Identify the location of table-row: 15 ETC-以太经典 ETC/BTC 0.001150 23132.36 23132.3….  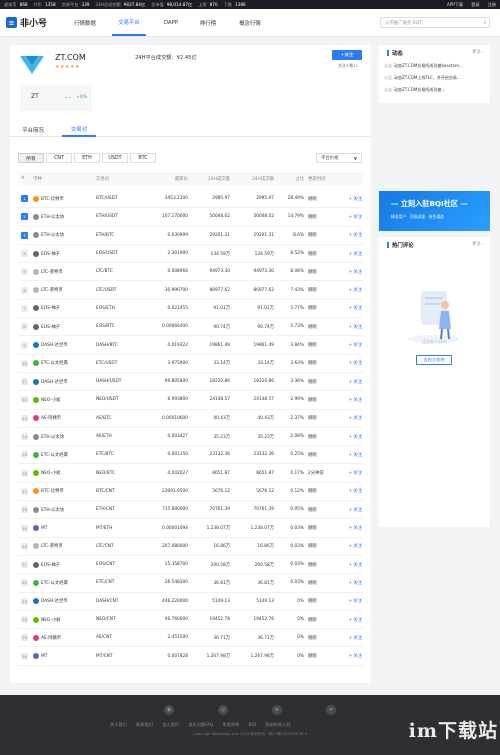
(190, 455).